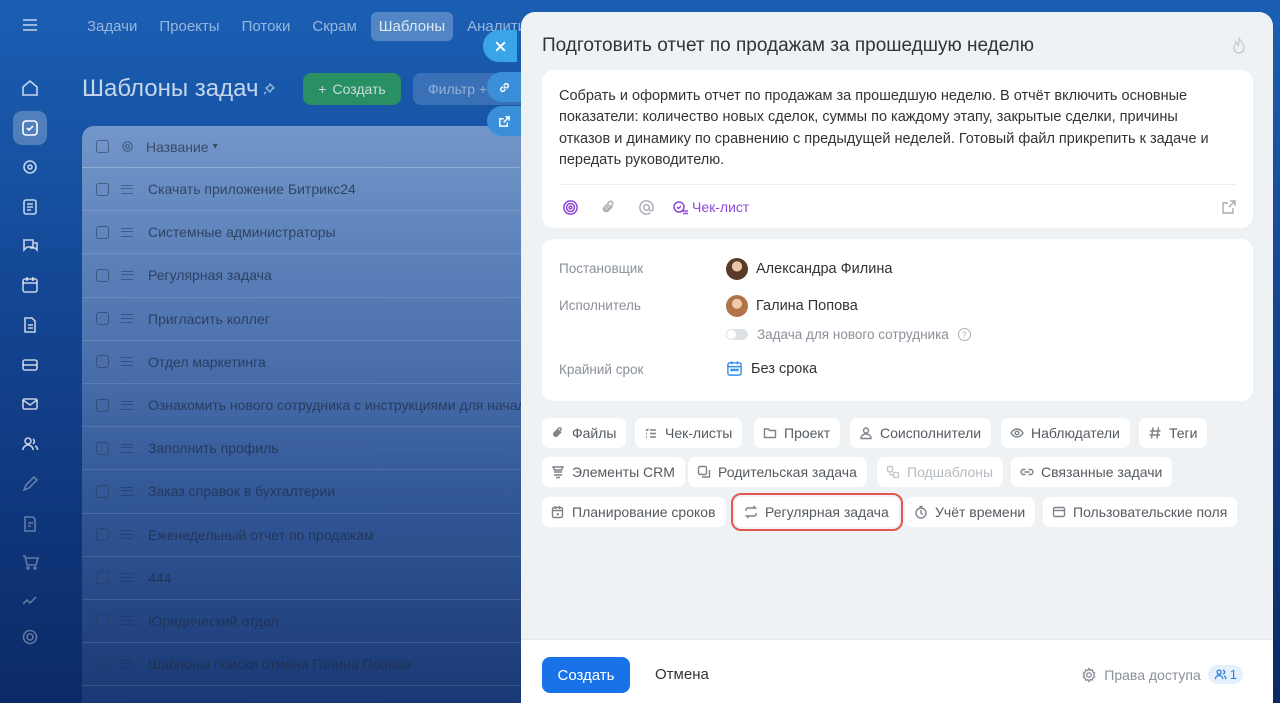 The height and width of the screenshot is (703, 1280). What do you see at coordinates (30, 600) in the screenshot?
I see `analytics-icon` at bounding box center [30, 600].